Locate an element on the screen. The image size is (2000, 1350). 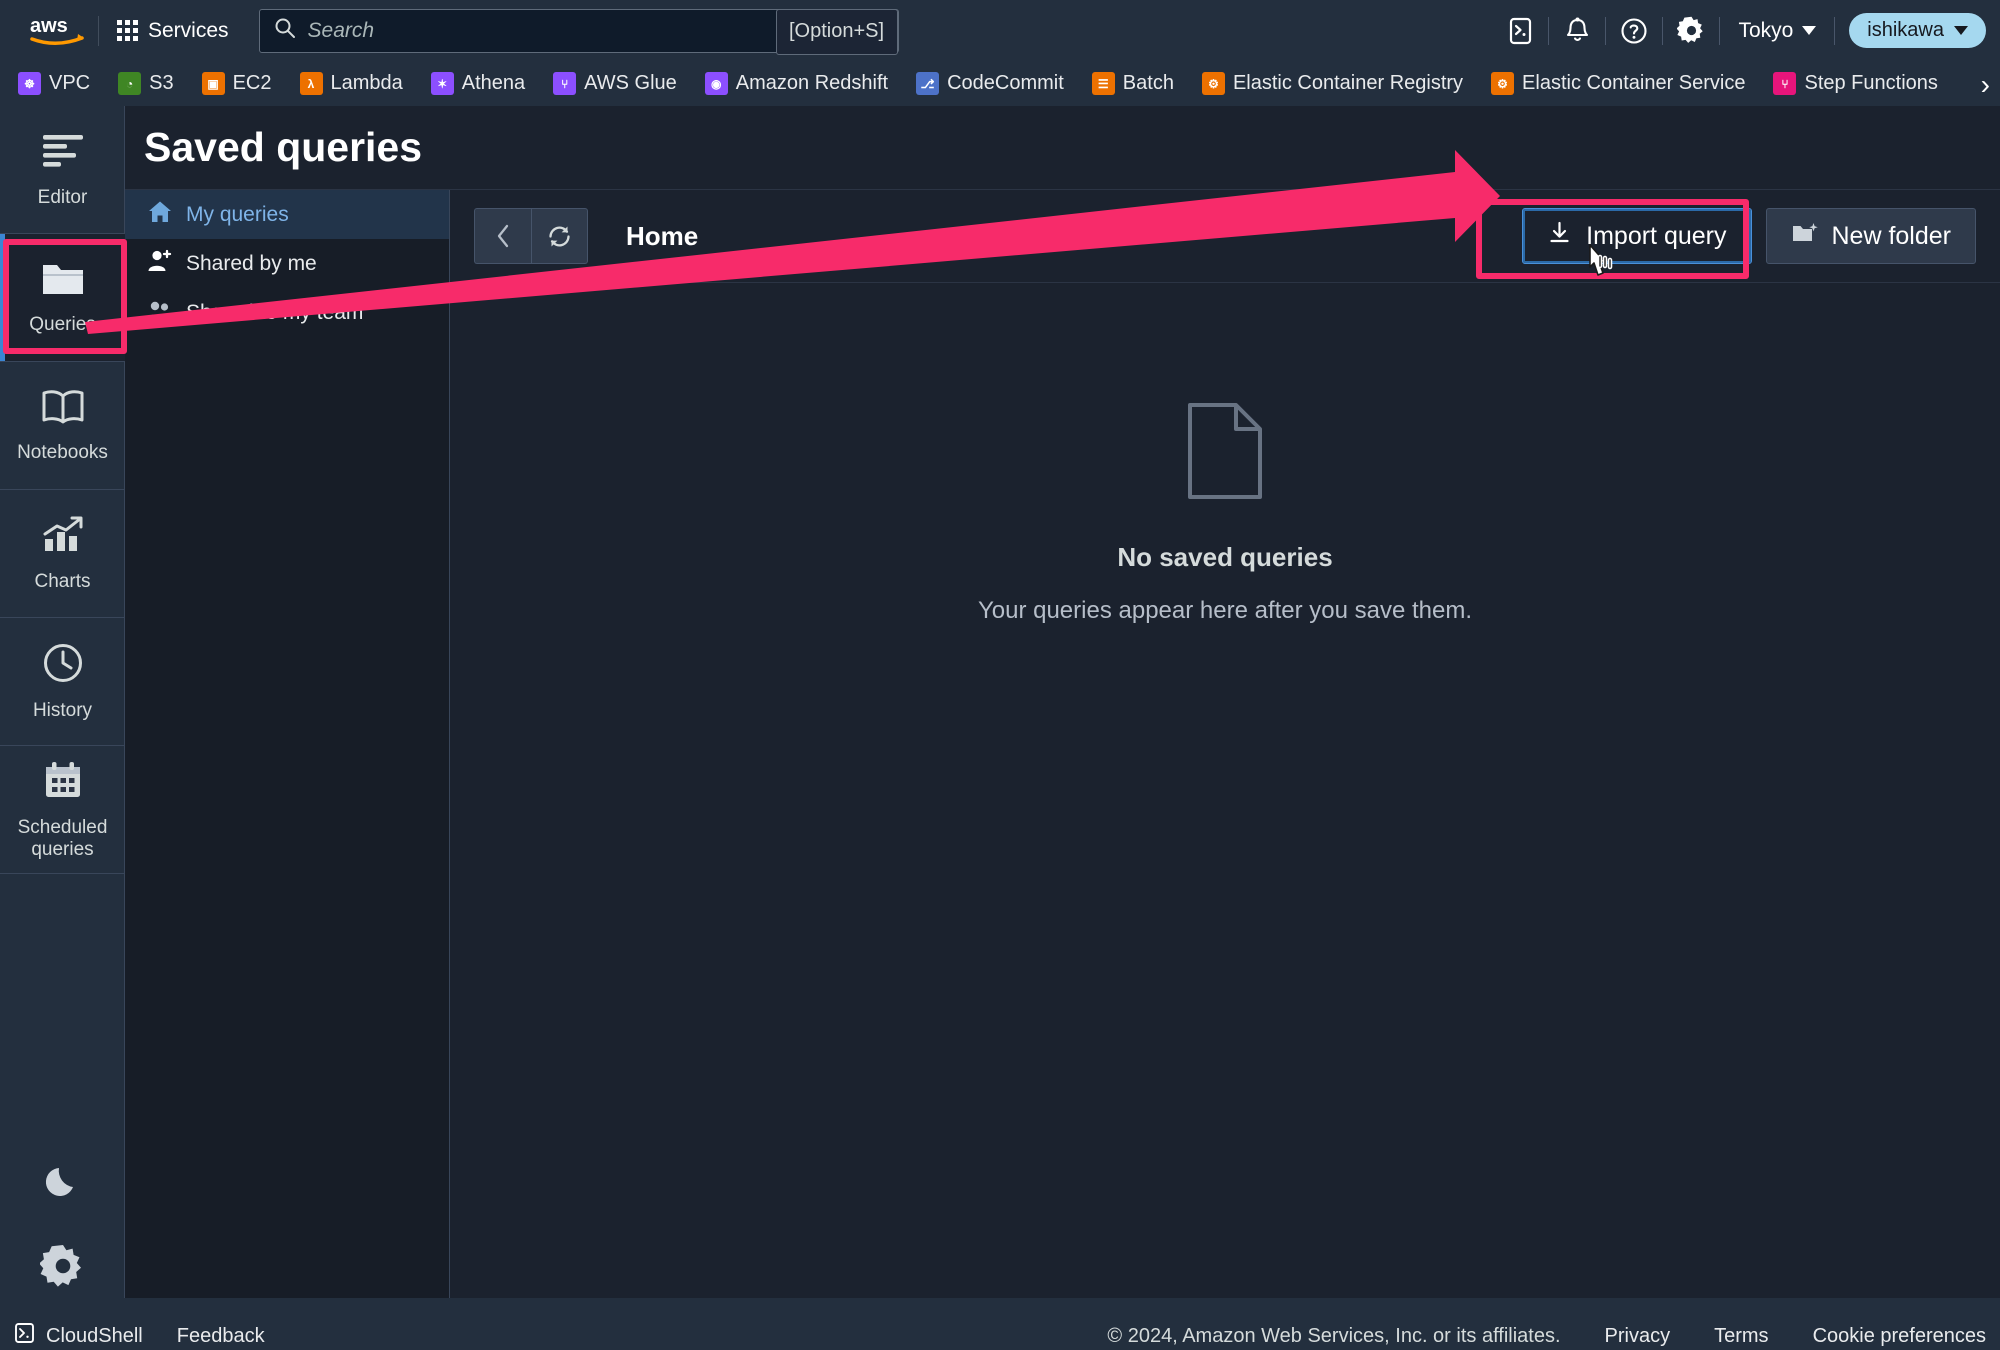
service-shortcut-label: CodeCommit is located at coordinates (1005, 83).